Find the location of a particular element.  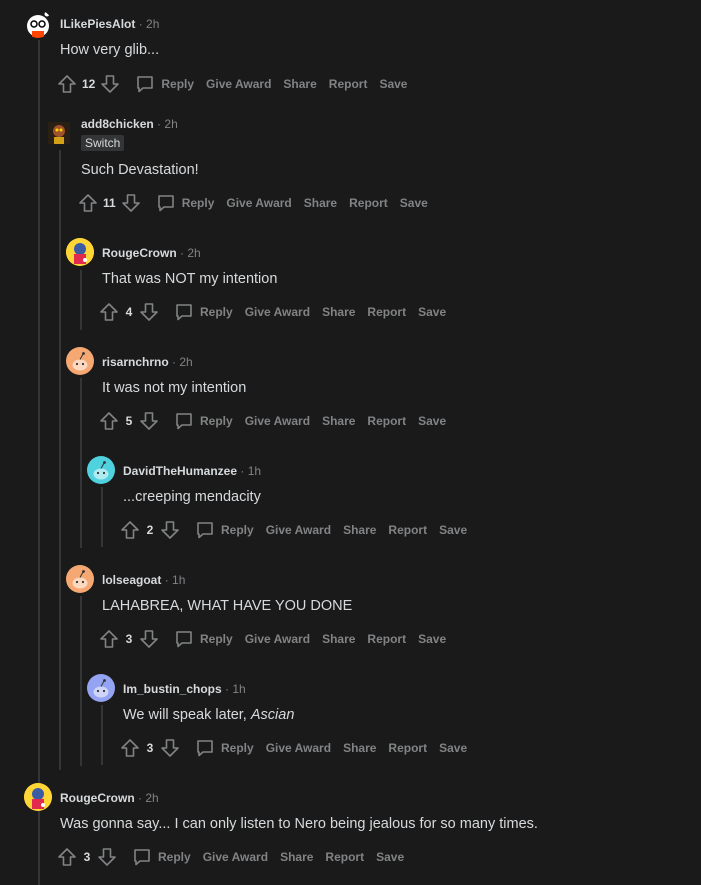

username: lolseagoat is located at coordinates (131, 580).